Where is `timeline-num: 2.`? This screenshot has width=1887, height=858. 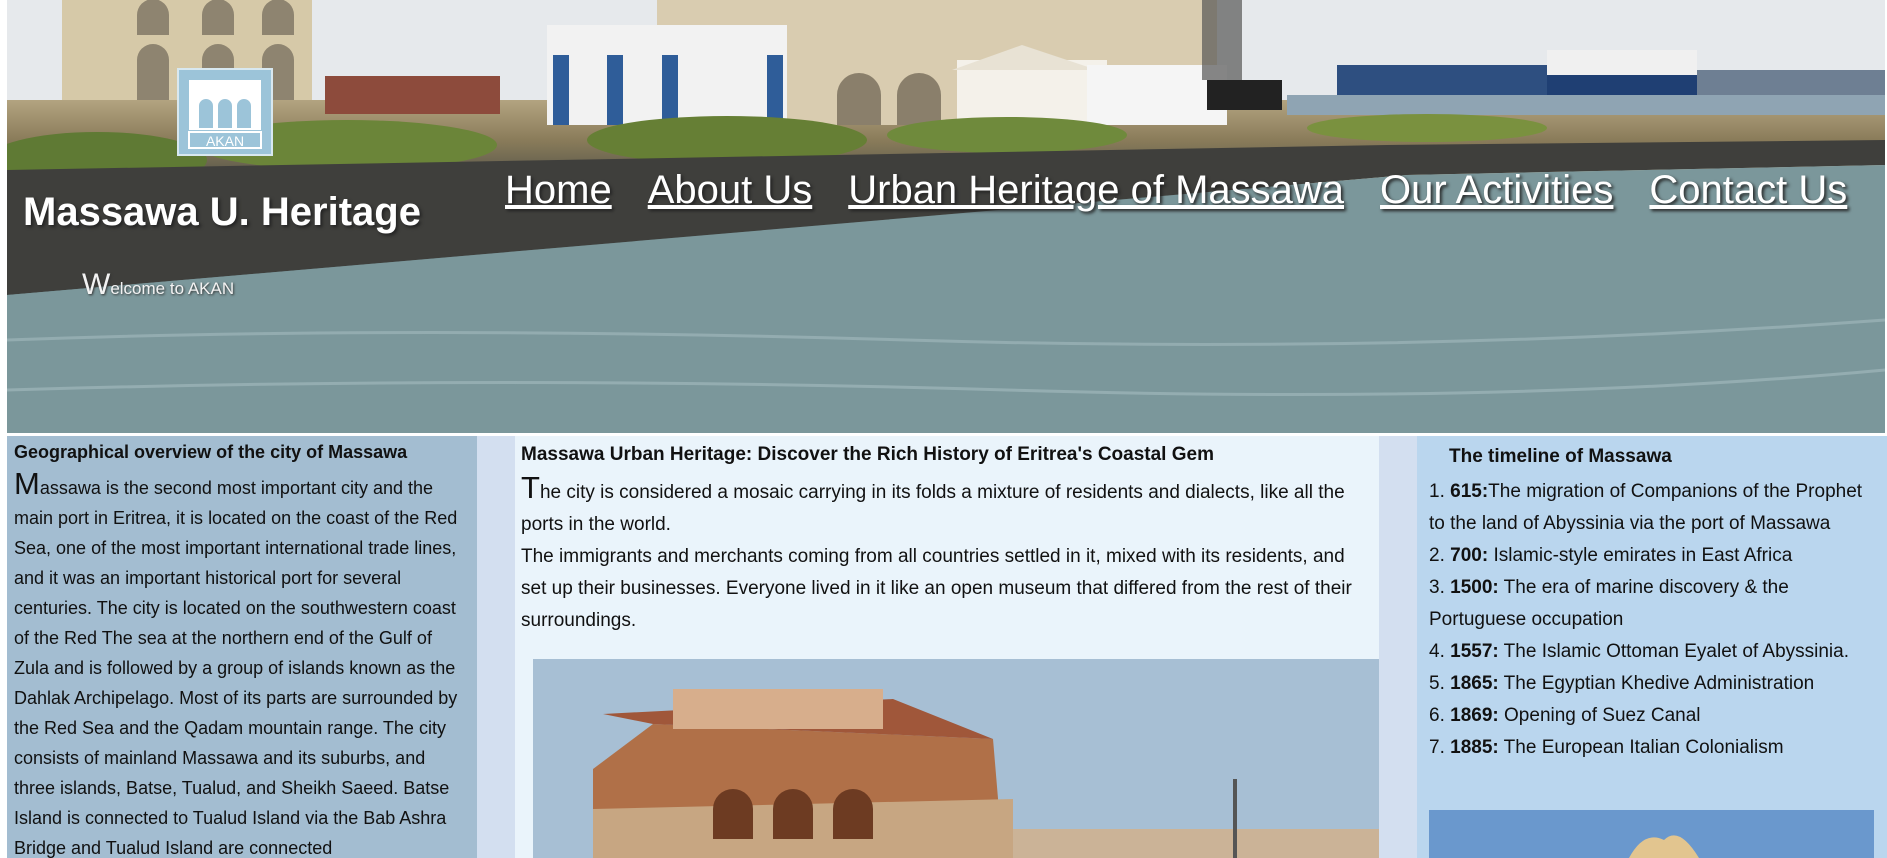
timeline-num: 2. is located at coordinates (1437, 555).